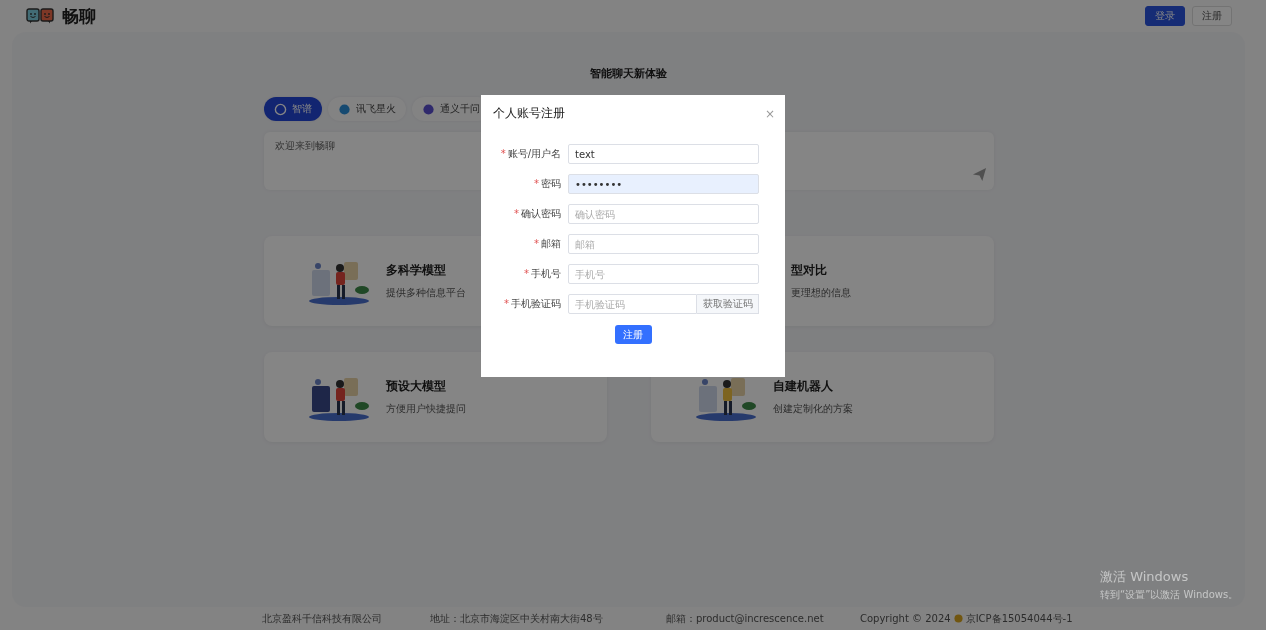 The width and height of the screenshot is (1266, 630). Describe the element at coordinates (820, 293) in the screenshot. I see `card-subtitle: 更理想的信息` at that location.